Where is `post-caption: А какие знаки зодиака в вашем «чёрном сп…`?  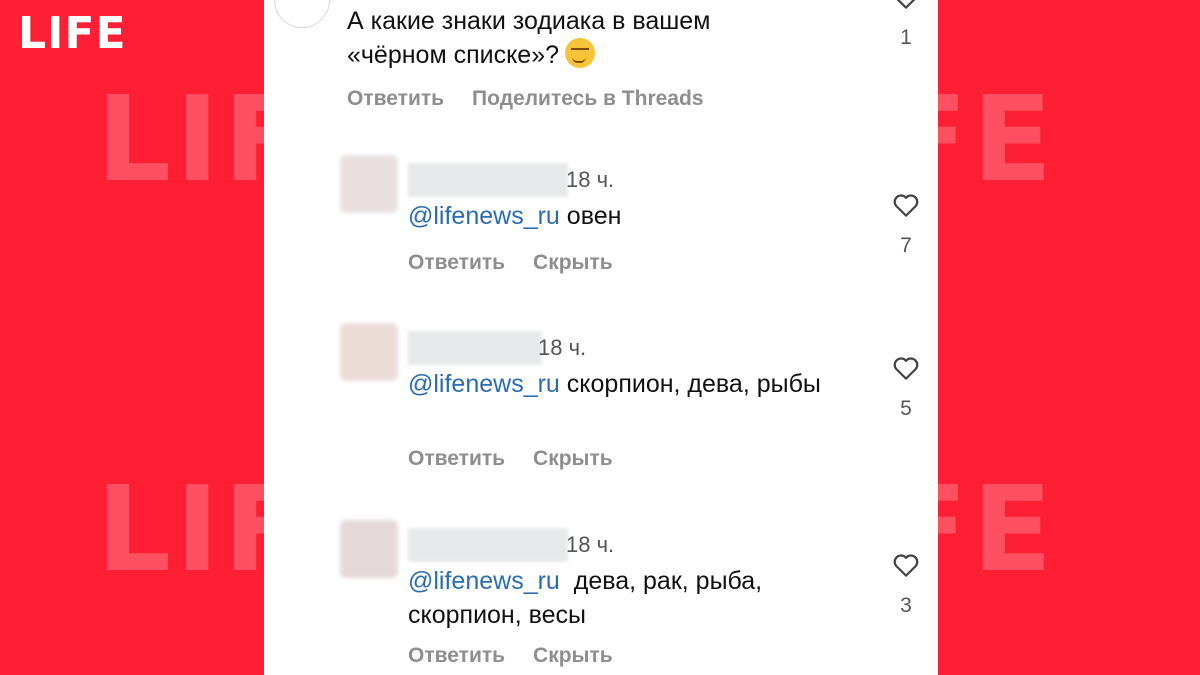
post-caption: А какие знаки зодиака в вашем «чёрном сп… is located at coordinates (577, 38).